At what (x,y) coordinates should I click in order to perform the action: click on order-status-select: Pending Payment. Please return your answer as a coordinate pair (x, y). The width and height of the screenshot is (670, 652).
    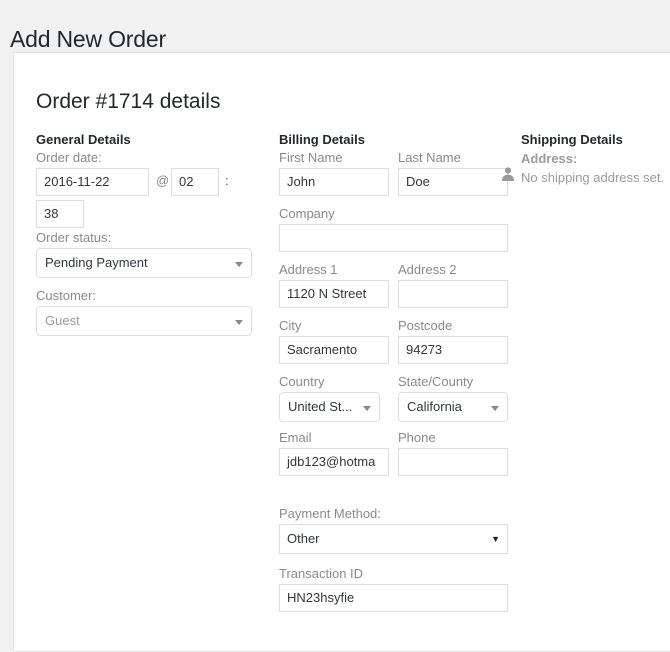
    Looking at the image, I should click on (144, 263).